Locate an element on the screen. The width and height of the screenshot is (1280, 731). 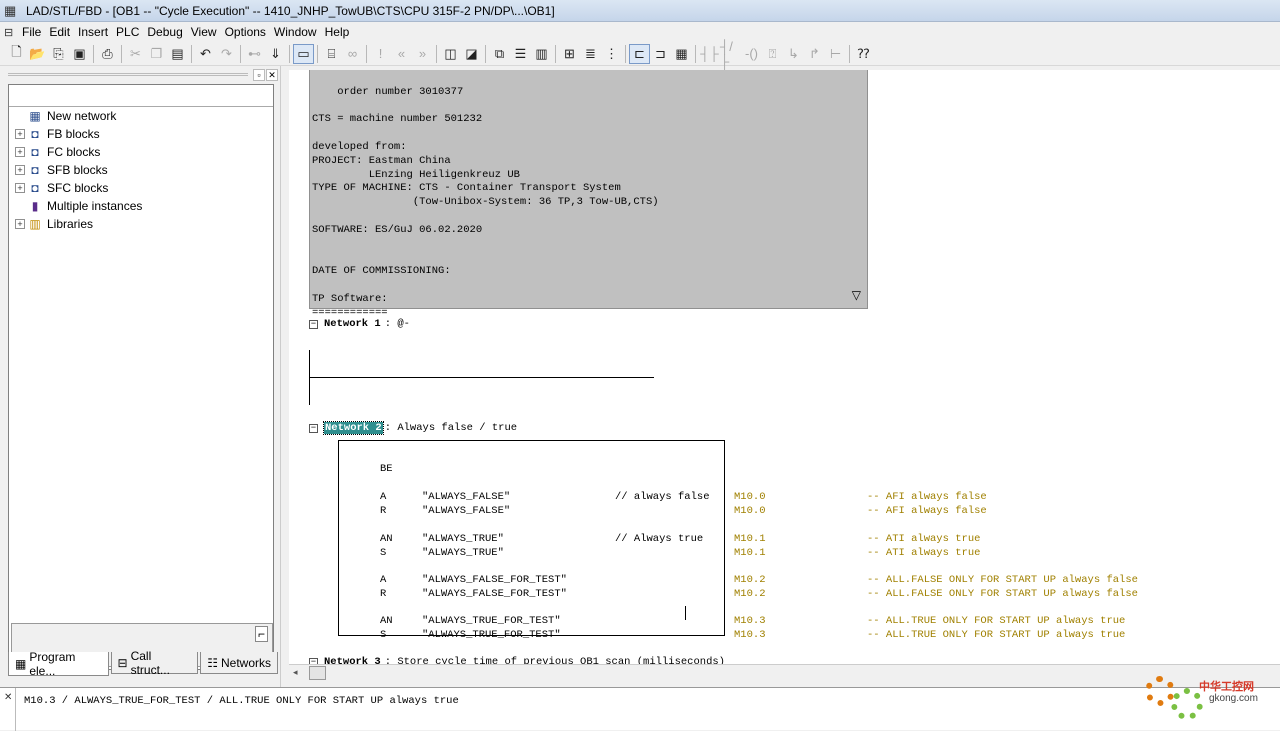
cut-icon: ✂ is located at coordinates (135, 54).